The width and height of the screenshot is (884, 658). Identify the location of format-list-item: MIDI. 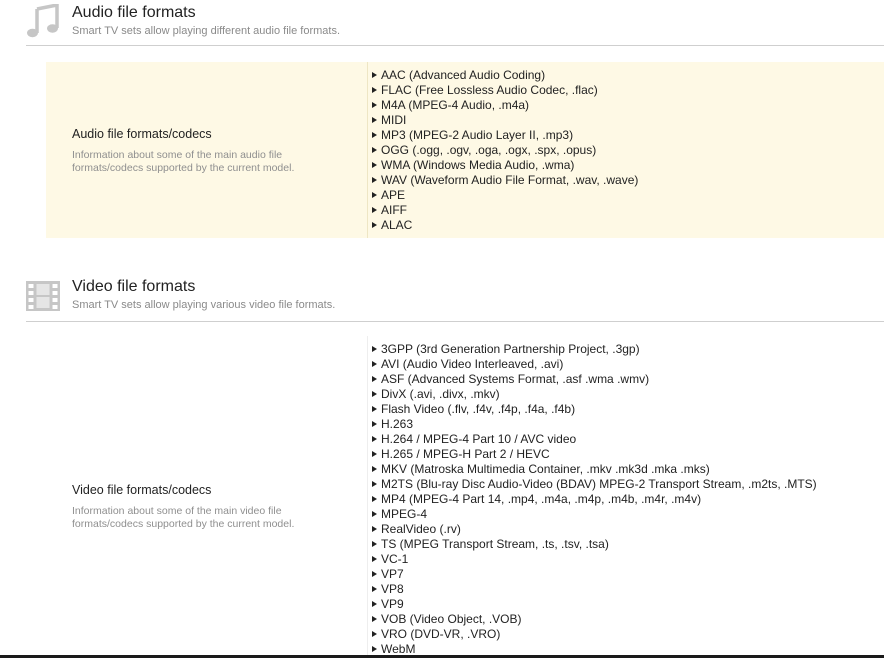
(504, 120).